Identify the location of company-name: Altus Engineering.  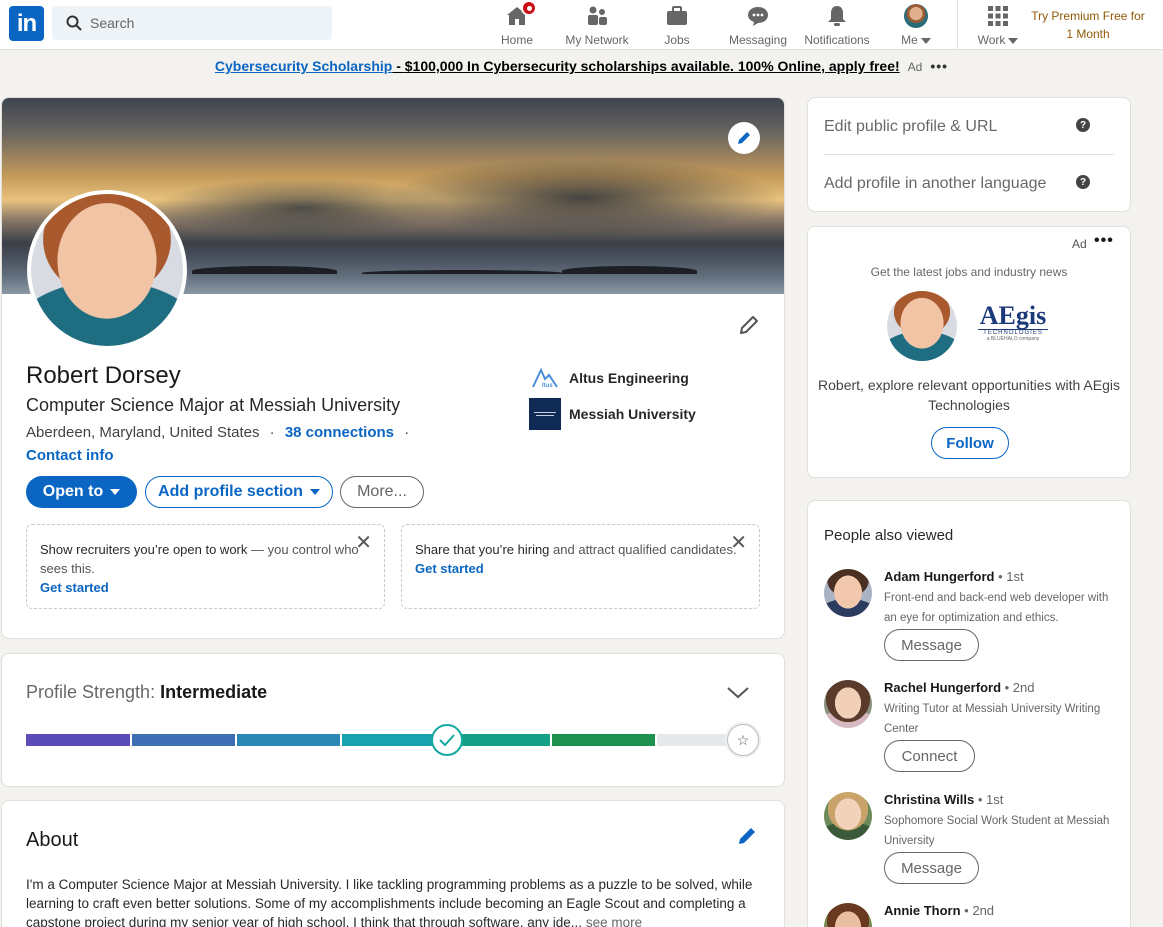
(629, 378).